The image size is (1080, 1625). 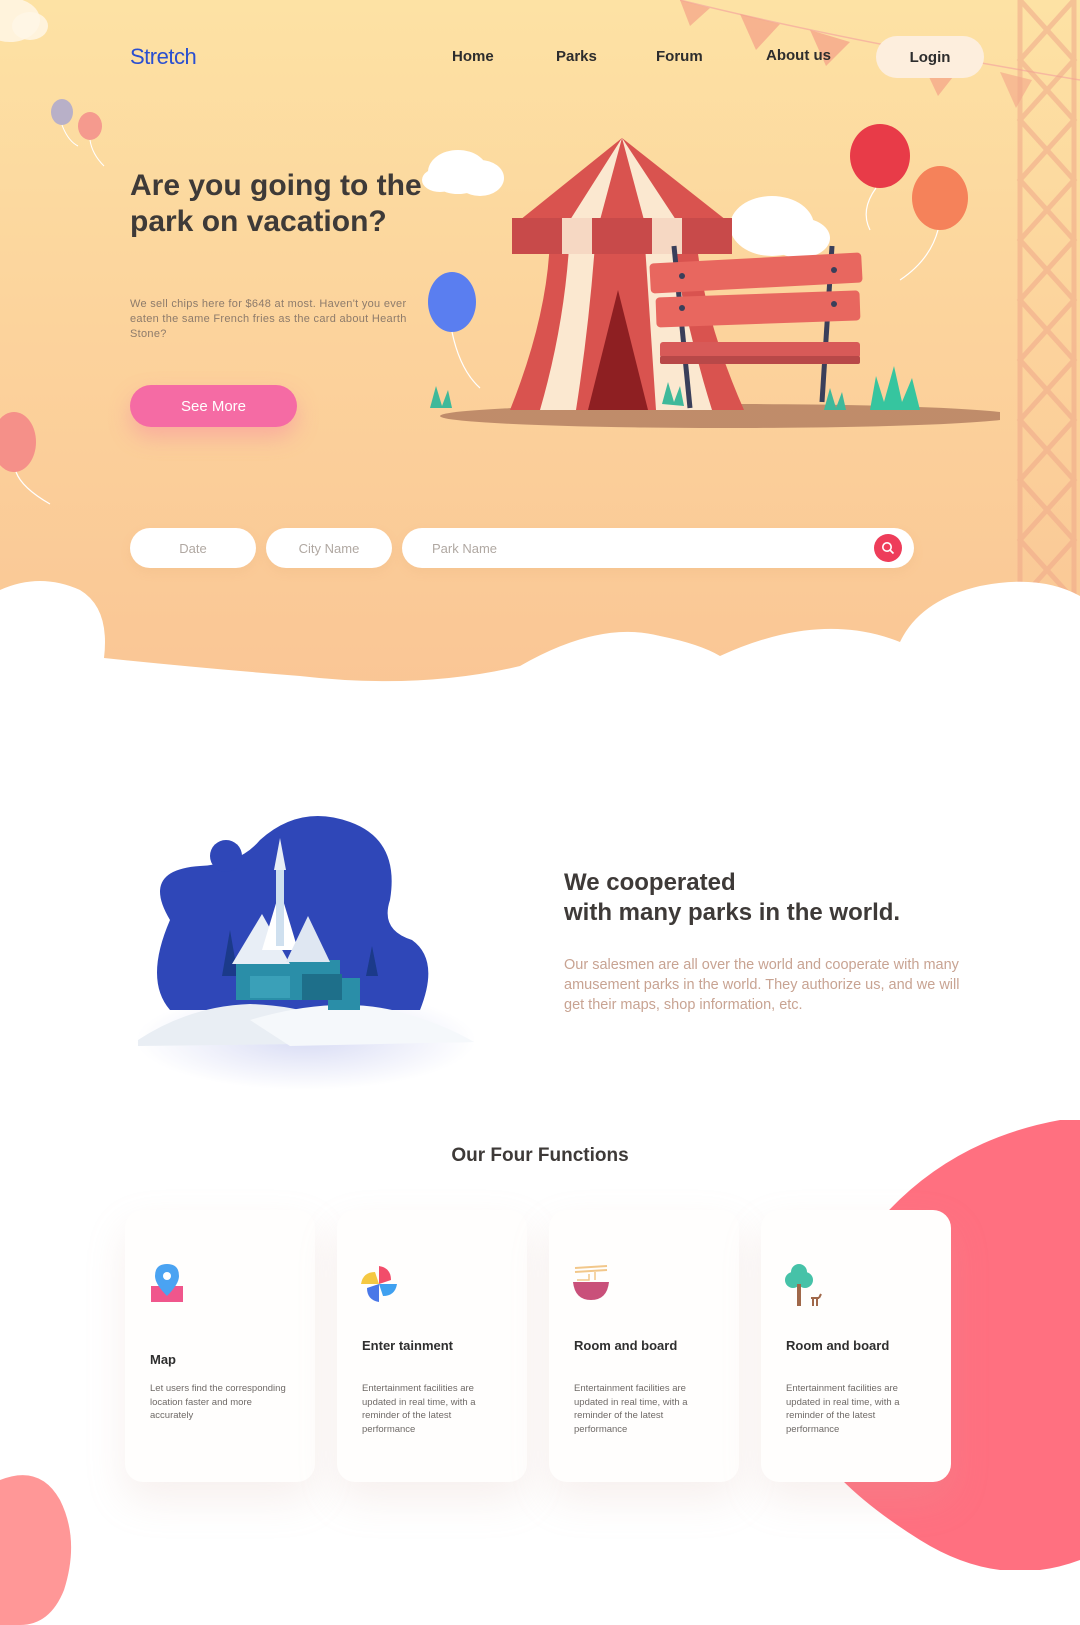 What do you see at coordinates (213, 406) in the screenshot?
I see `see-more-button: See More` at bounding box center [213, 406].